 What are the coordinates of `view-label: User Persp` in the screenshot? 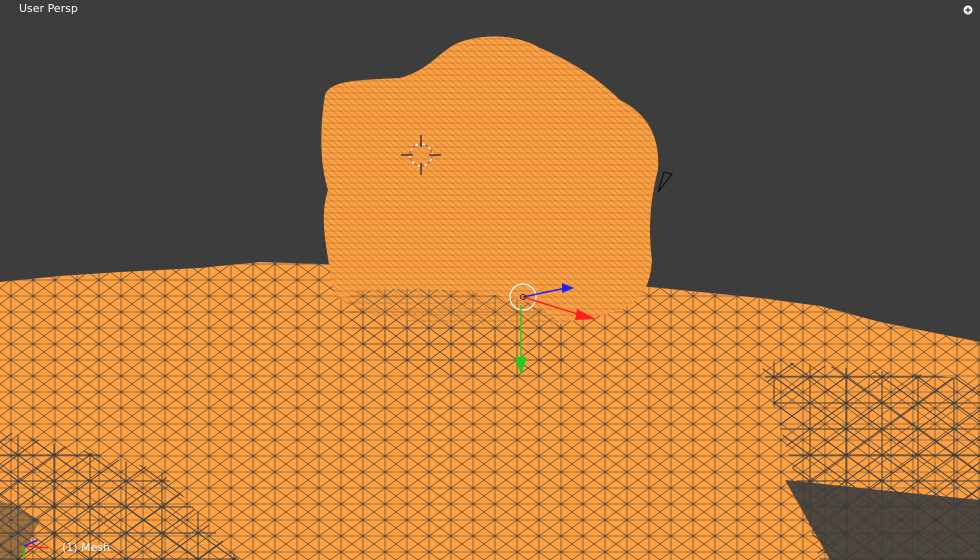 It's located at (48, 8).